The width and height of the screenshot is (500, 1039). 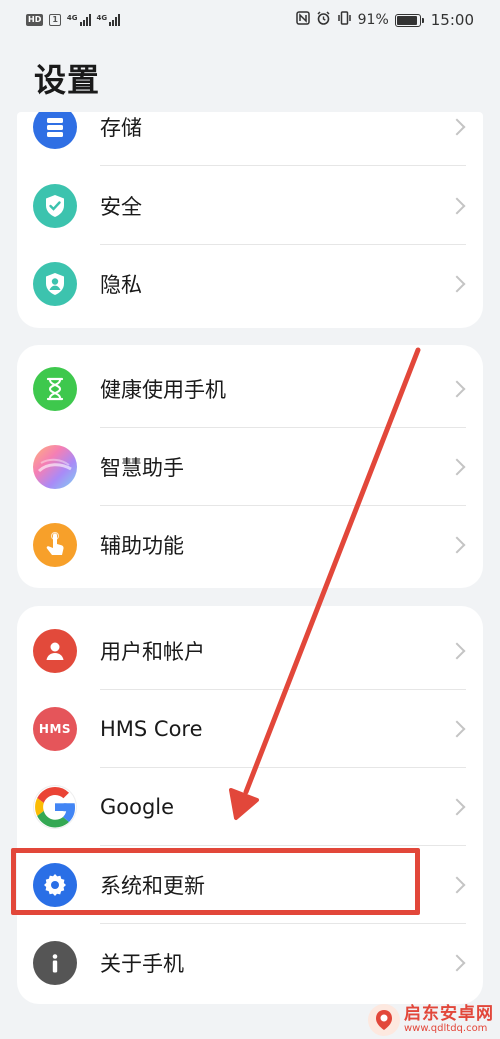 What do you see at coordinates (283, 165) in the screenshot?
I see `divider` at bounding box center [283, 165].